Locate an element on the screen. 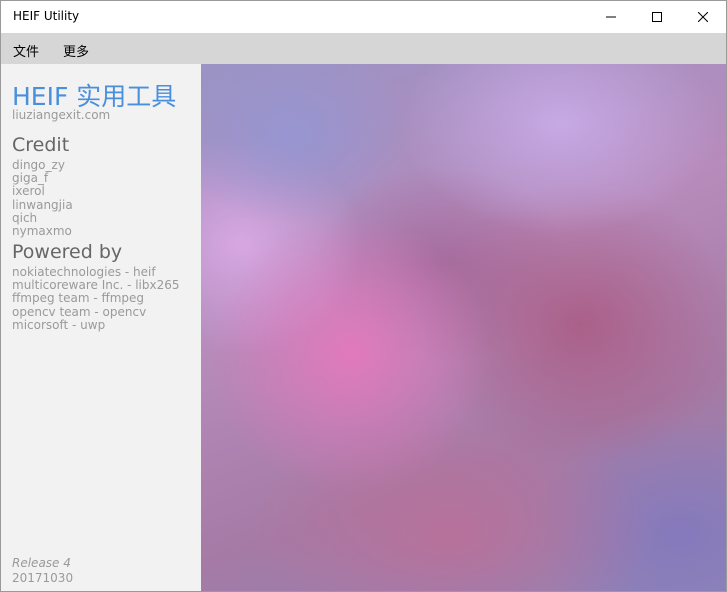 The width and height of the screenshot is (727, 592). credit-heading: Credit is located at coordinates (41, 145).